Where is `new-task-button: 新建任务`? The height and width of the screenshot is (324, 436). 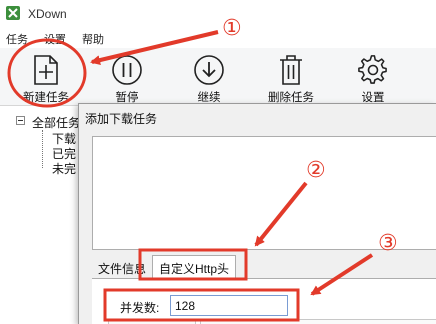
new-task-button: 新建任务 is located at coordinates (46, 77).